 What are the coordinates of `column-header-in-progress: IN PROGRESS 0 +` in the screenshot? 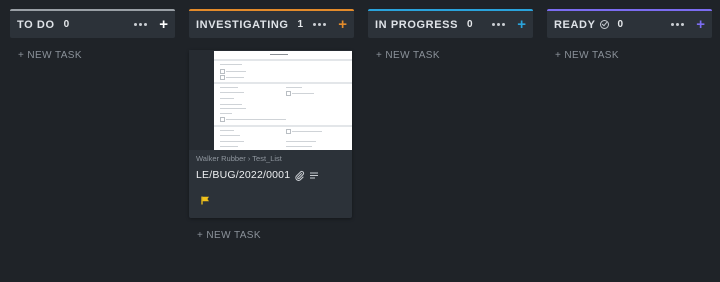 It's located at (450, 23).